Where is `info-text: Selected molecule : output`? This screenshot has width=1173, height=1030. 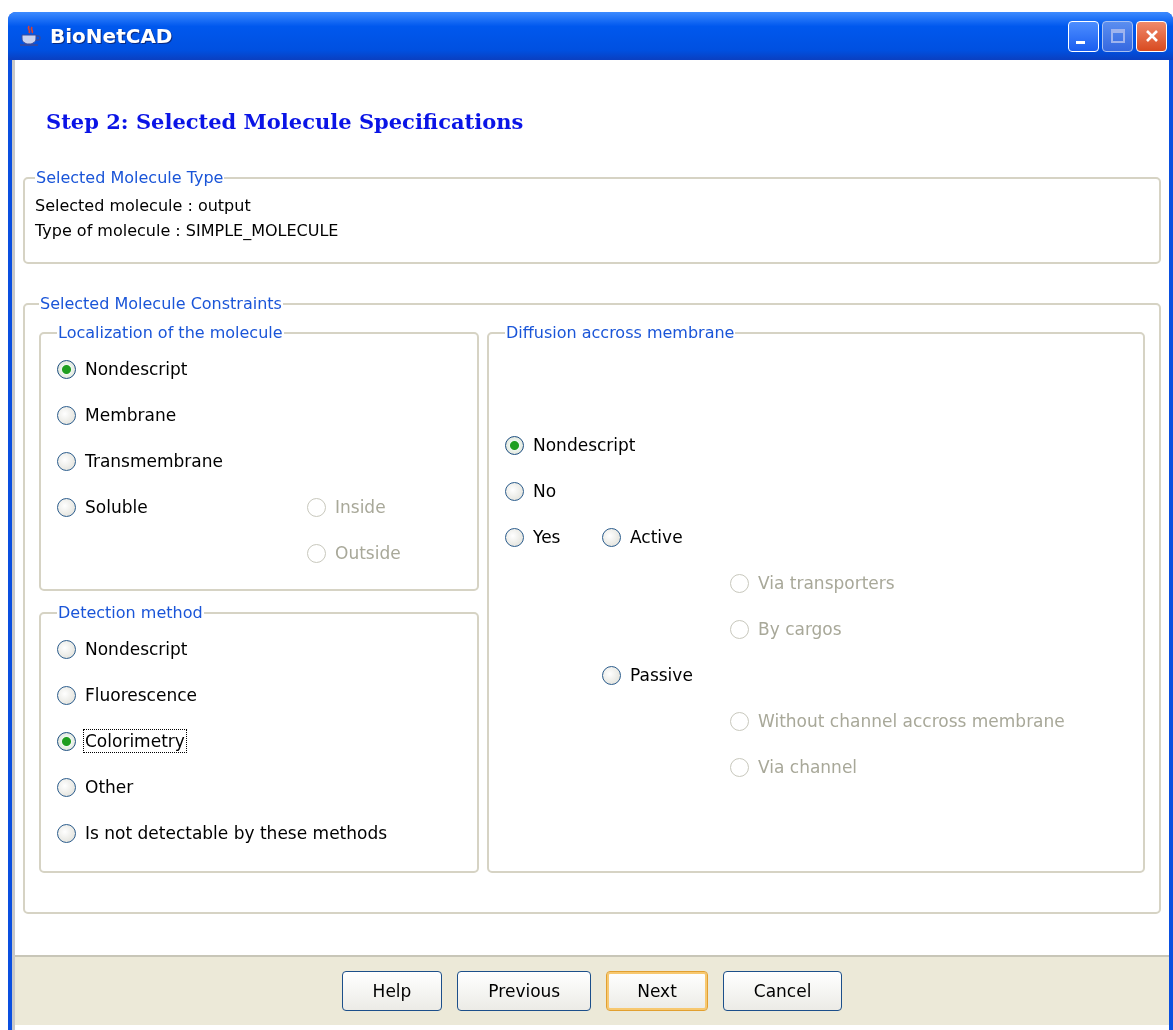 info-text: Selected molecule : output is located at coordinates (143, 206).